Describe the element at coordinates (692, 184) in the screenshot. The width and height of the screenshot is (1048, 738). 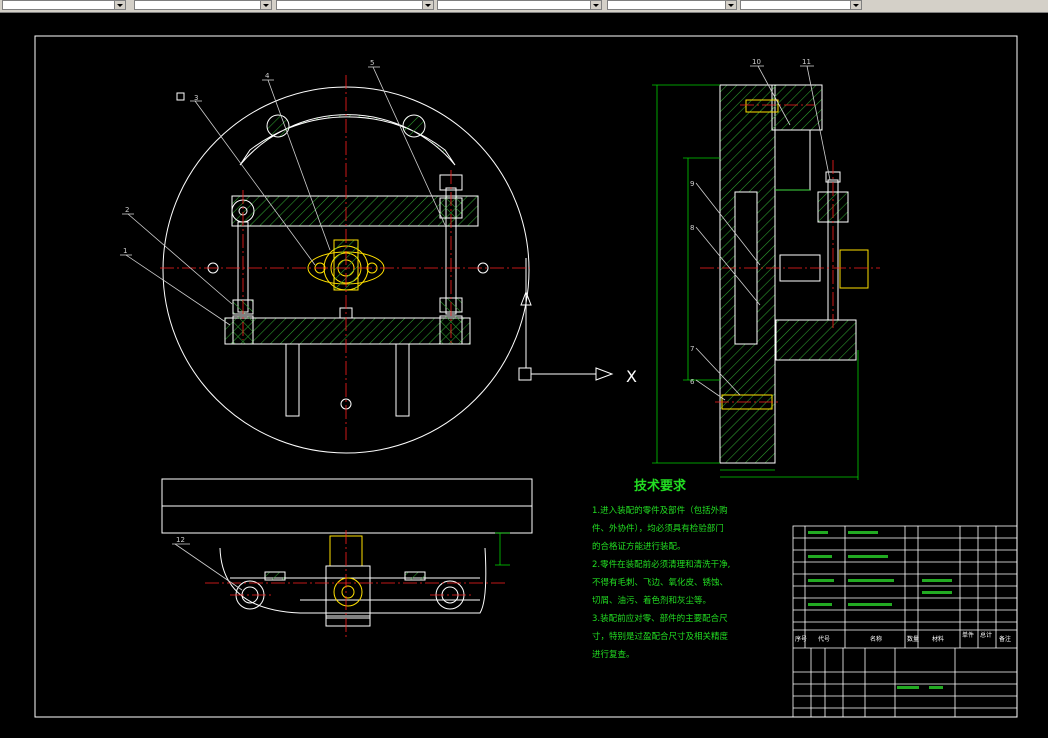
I see `balloon-9: 9` at that location.